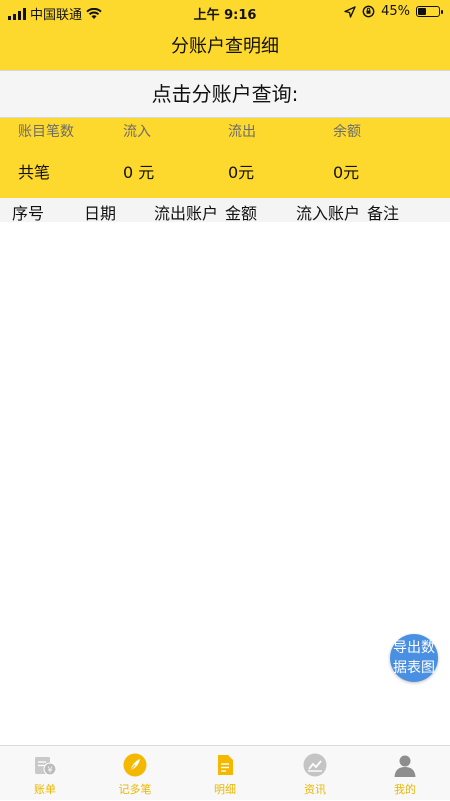  I want to click on orientation-lock-icon, so click(368, 11).